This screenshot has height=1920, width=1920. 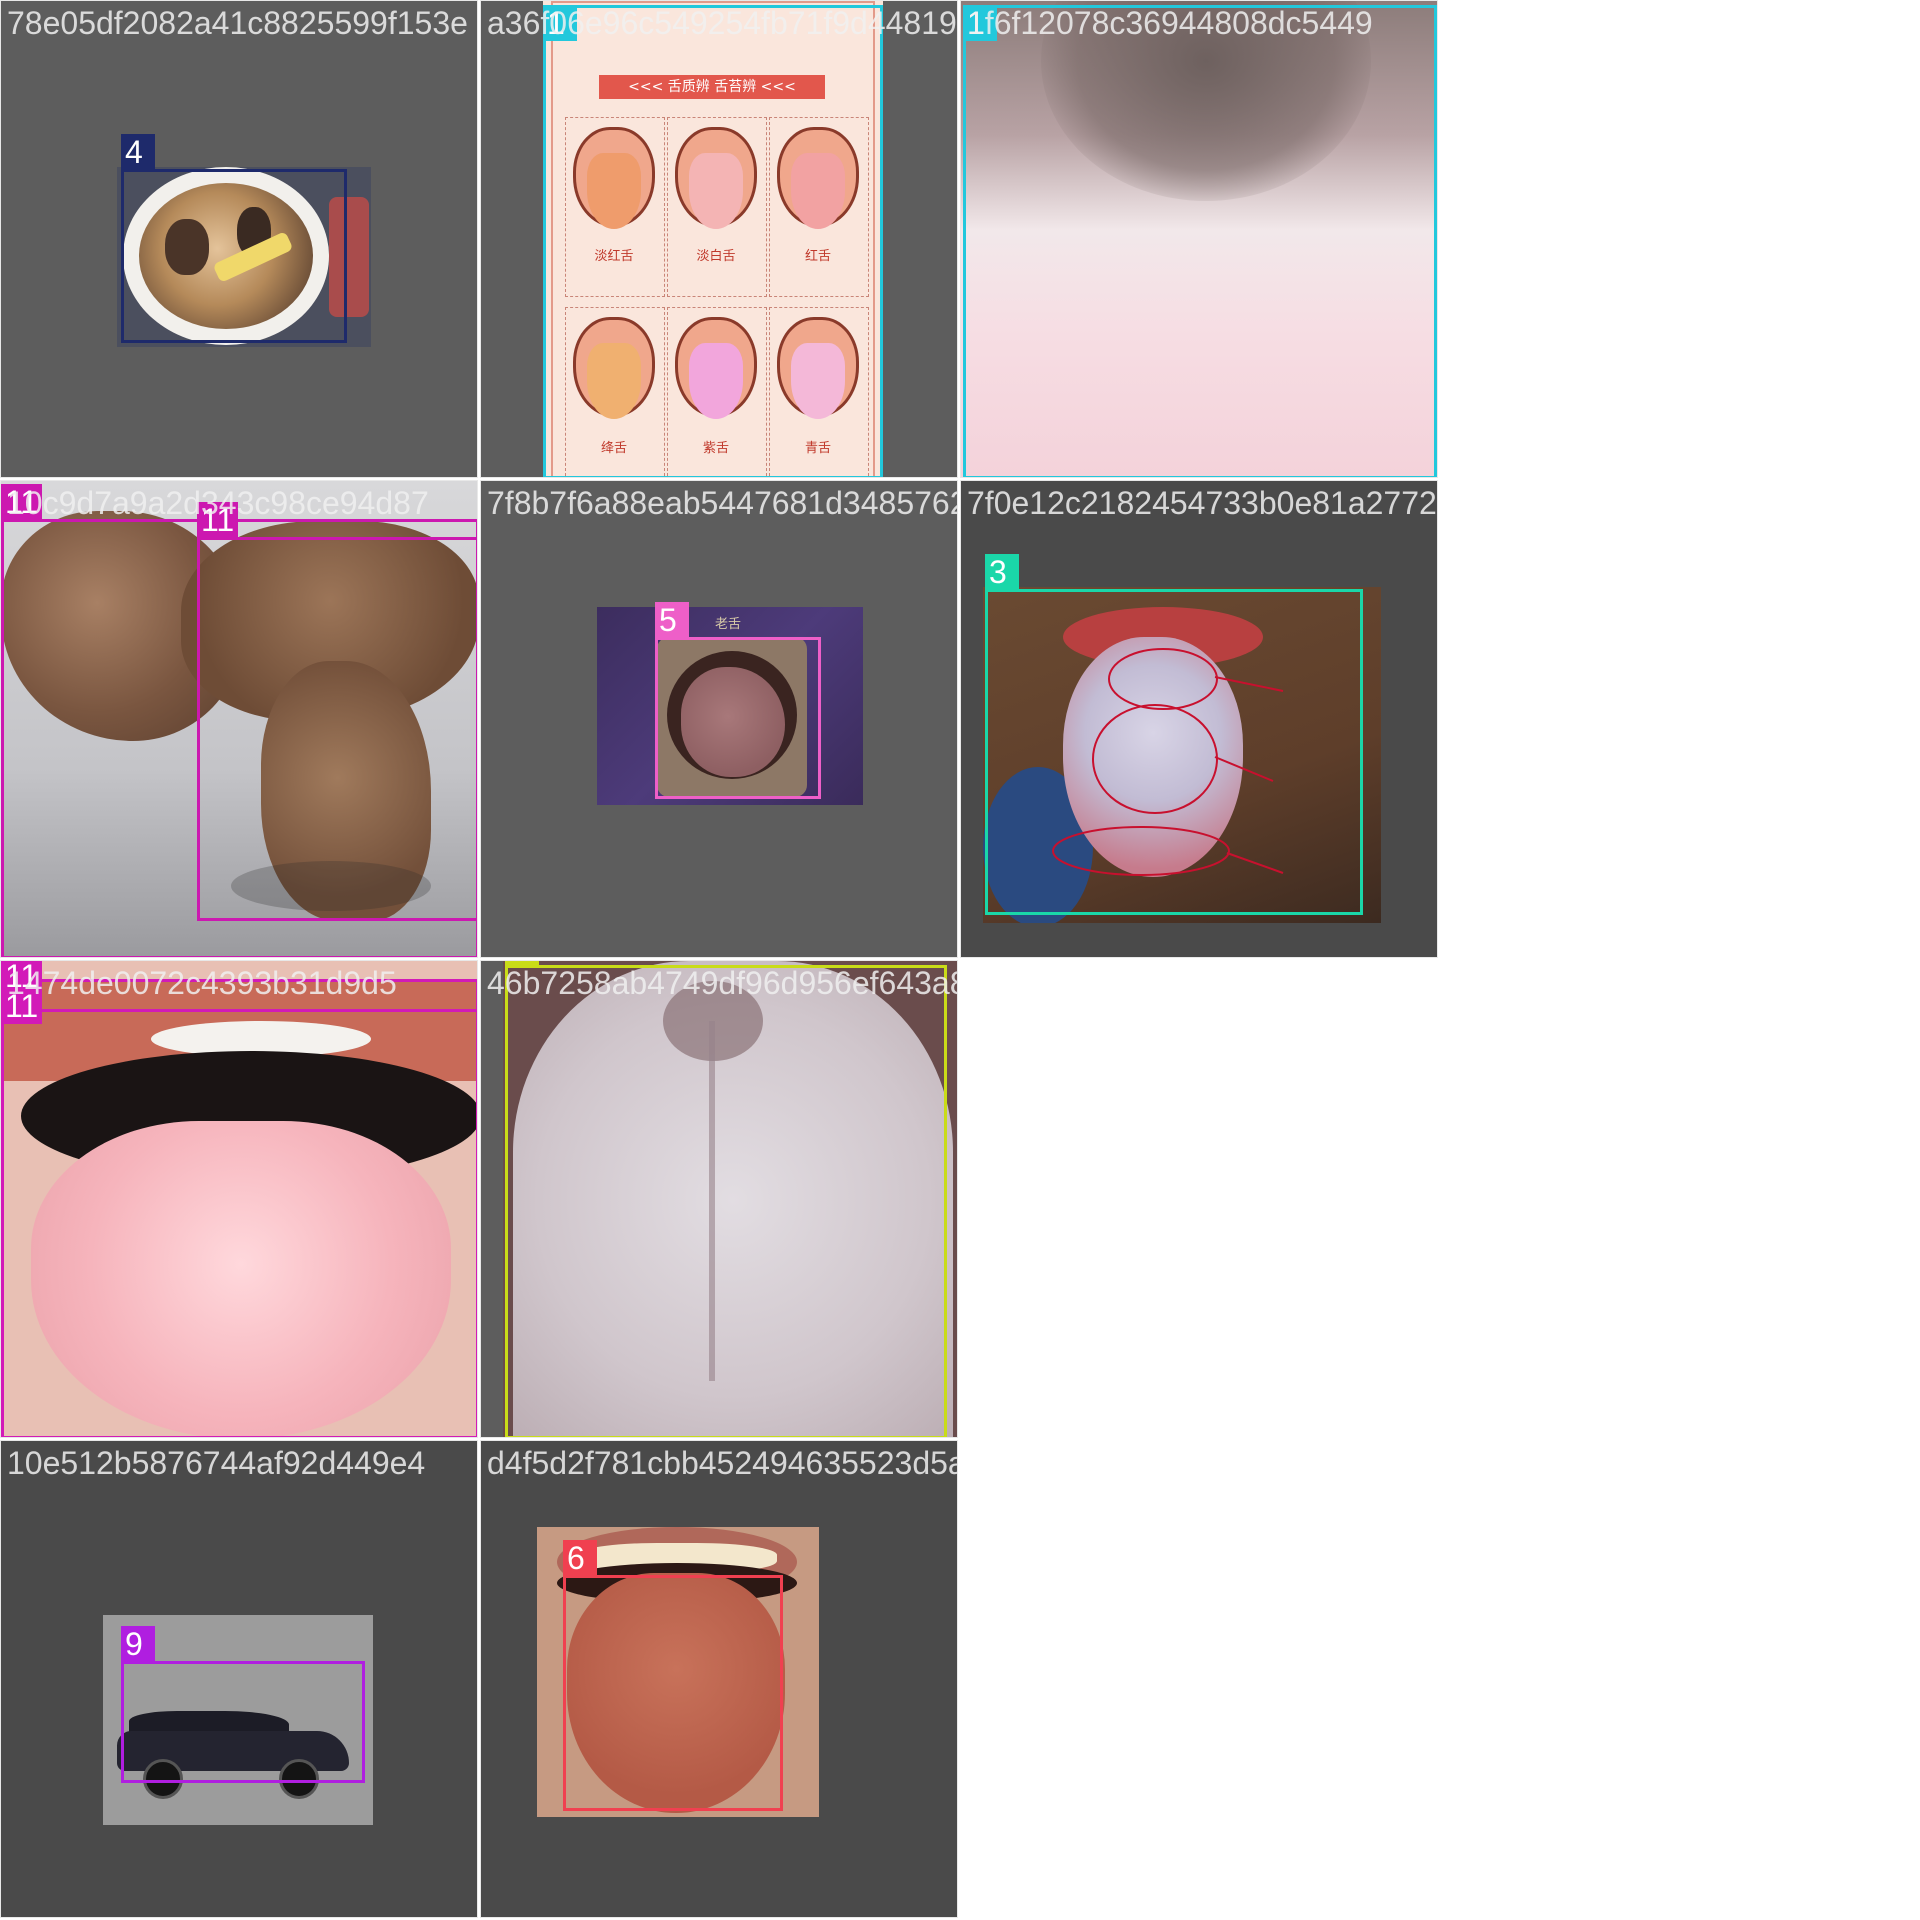 I want to click on class-label: 9, so click(x=138, y=1644).